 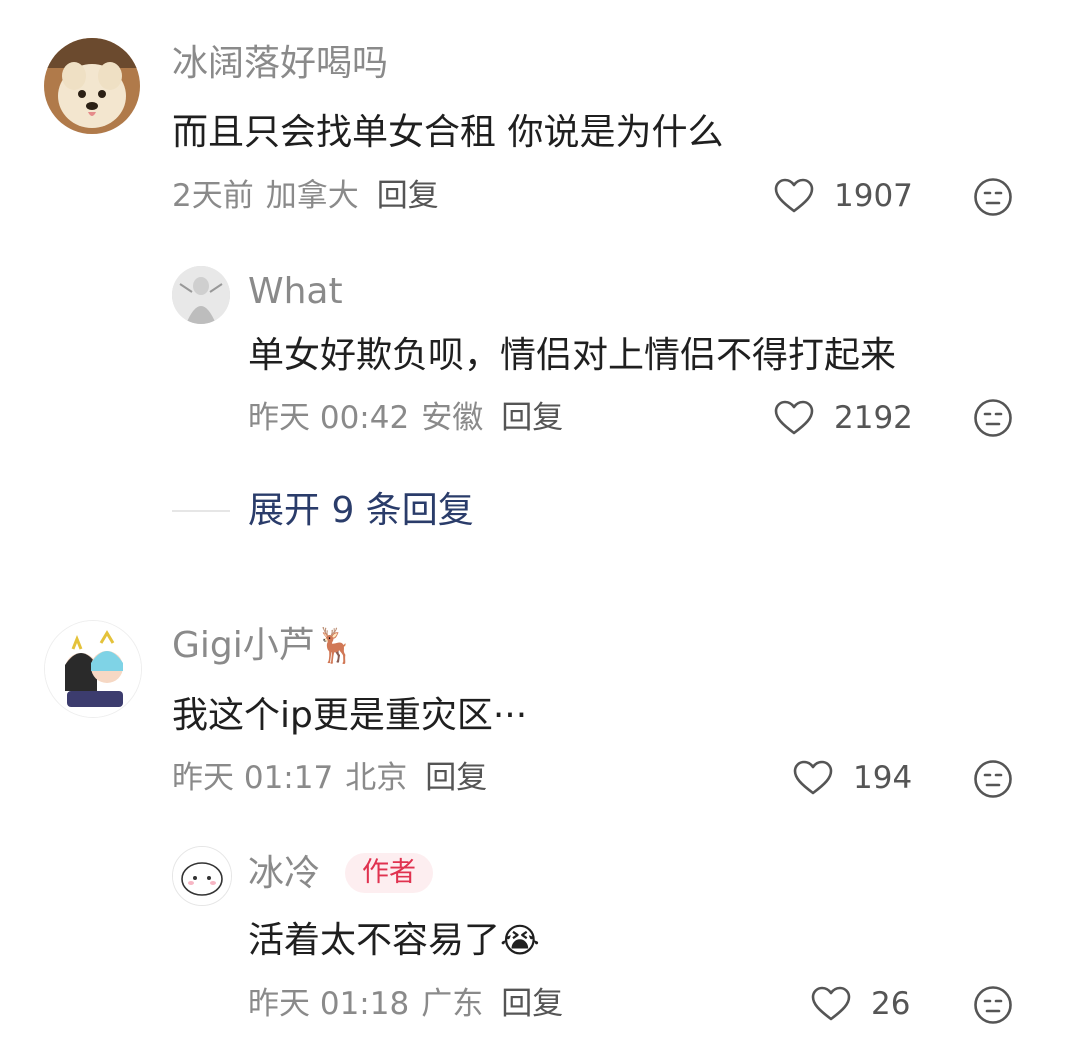 I want to click on comment-meta: 昨天 01:17 北京 回复, so click(x=329, y=778).